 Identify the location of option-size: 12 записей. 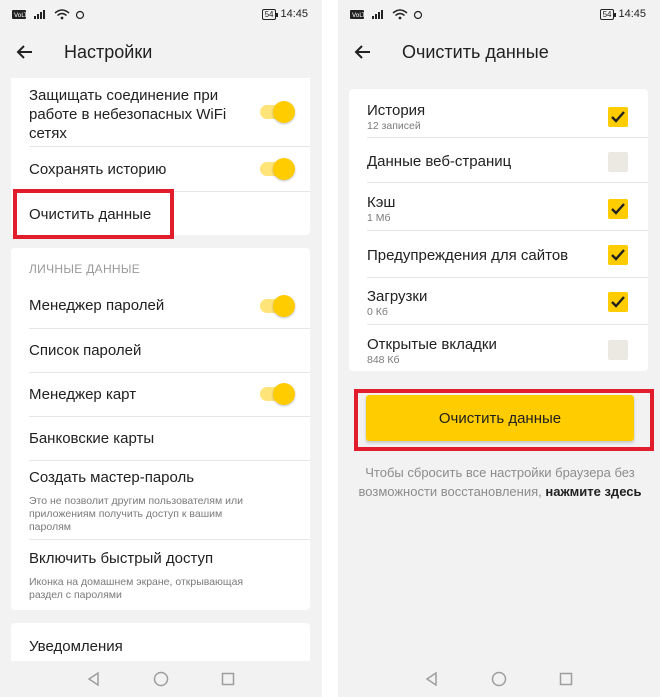
(394, 126).